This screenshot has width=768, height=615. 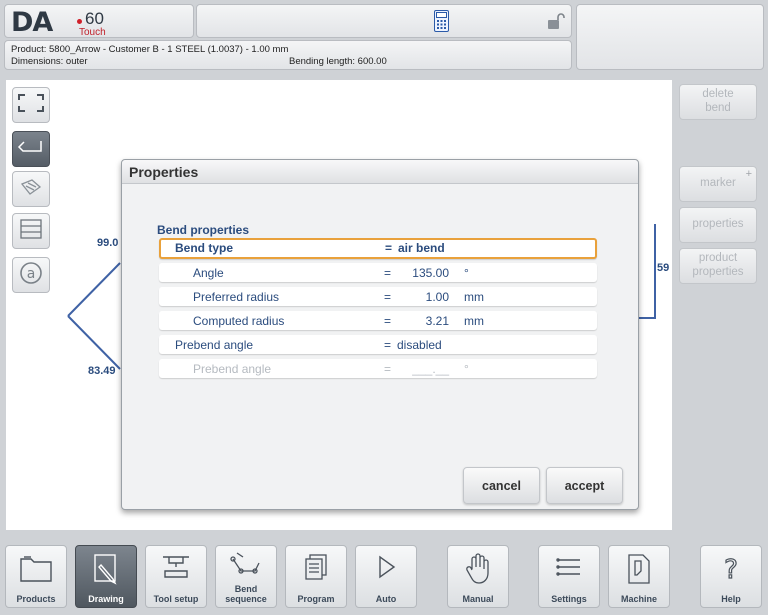 I want to click on nav-label: Tool setup, so click(x=176, y=598).